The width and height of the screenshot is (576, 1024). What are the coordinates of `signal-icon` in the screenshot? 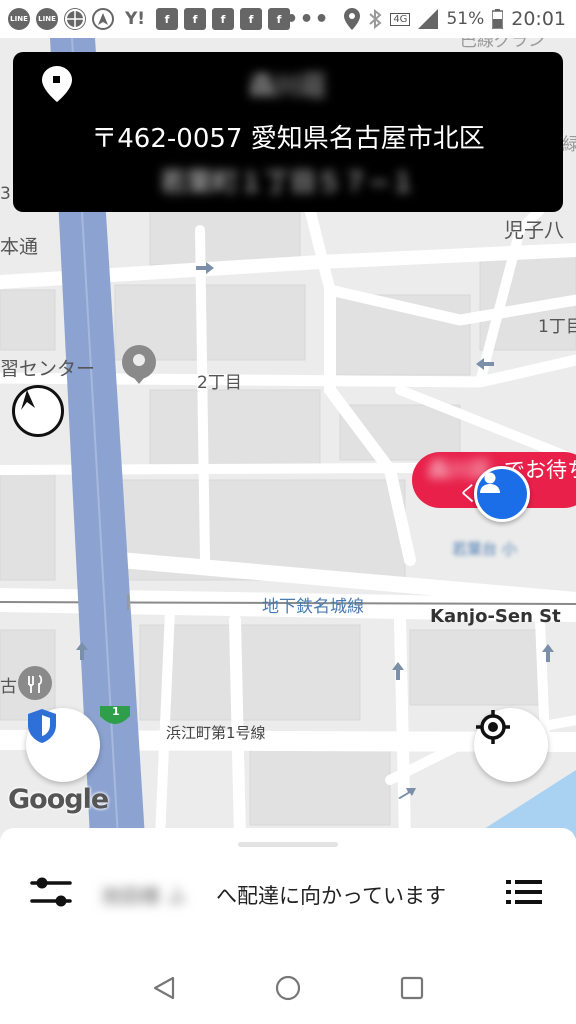 It's located at (428, 19).